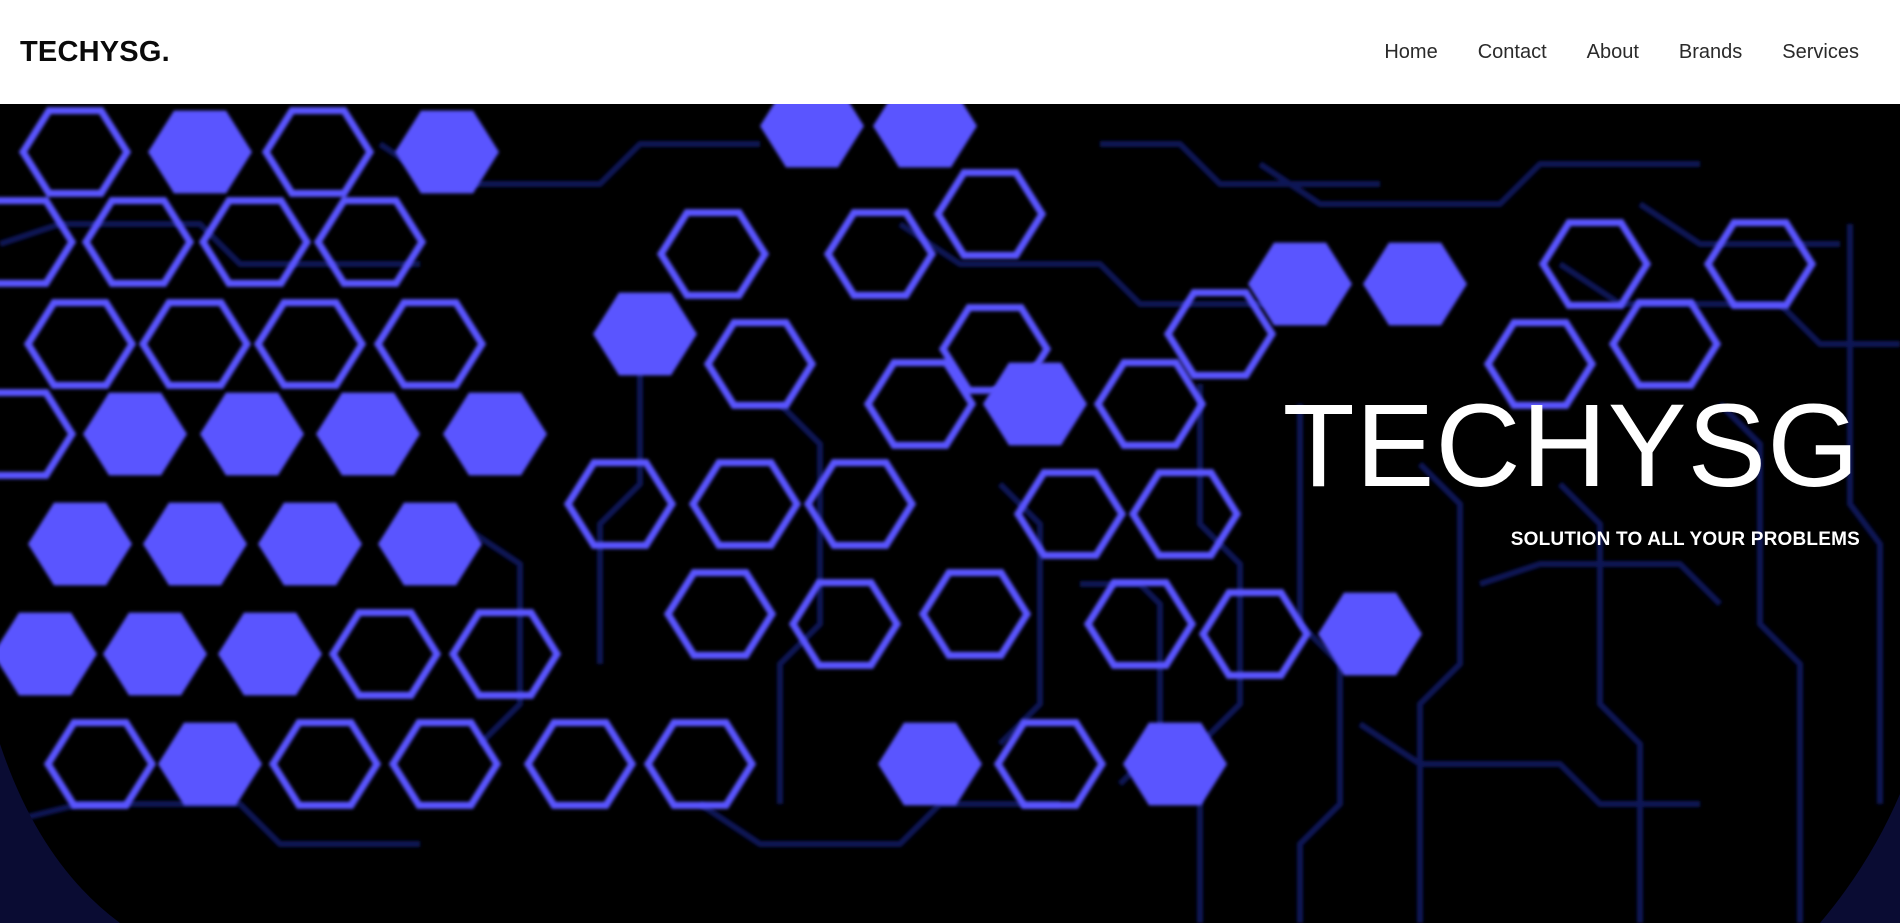 The height and width of the screenshot is (923, 1900). I want to click on nav-link-brands: Brands, so click(1710, 52).